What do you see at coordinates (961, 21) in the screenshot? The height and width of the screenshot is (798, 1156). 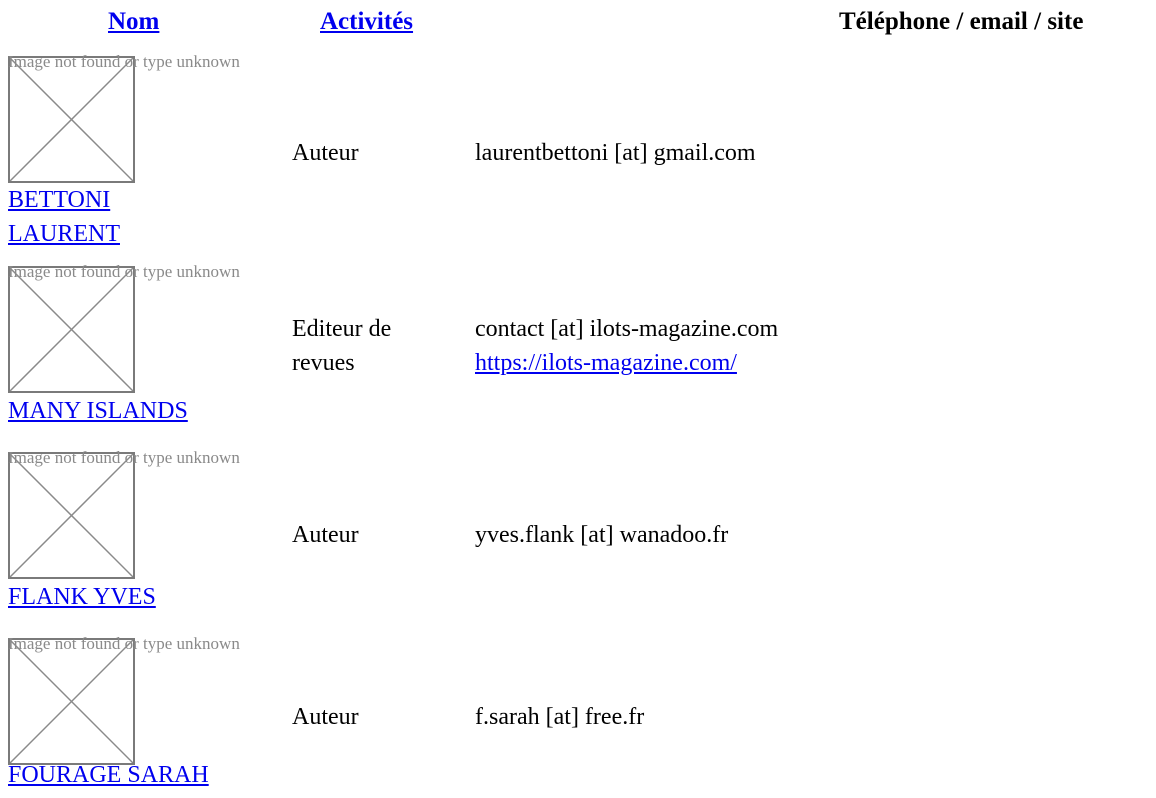 I see `contact-column-header: Téléphone / email / site` at bounding box center [961, 21].